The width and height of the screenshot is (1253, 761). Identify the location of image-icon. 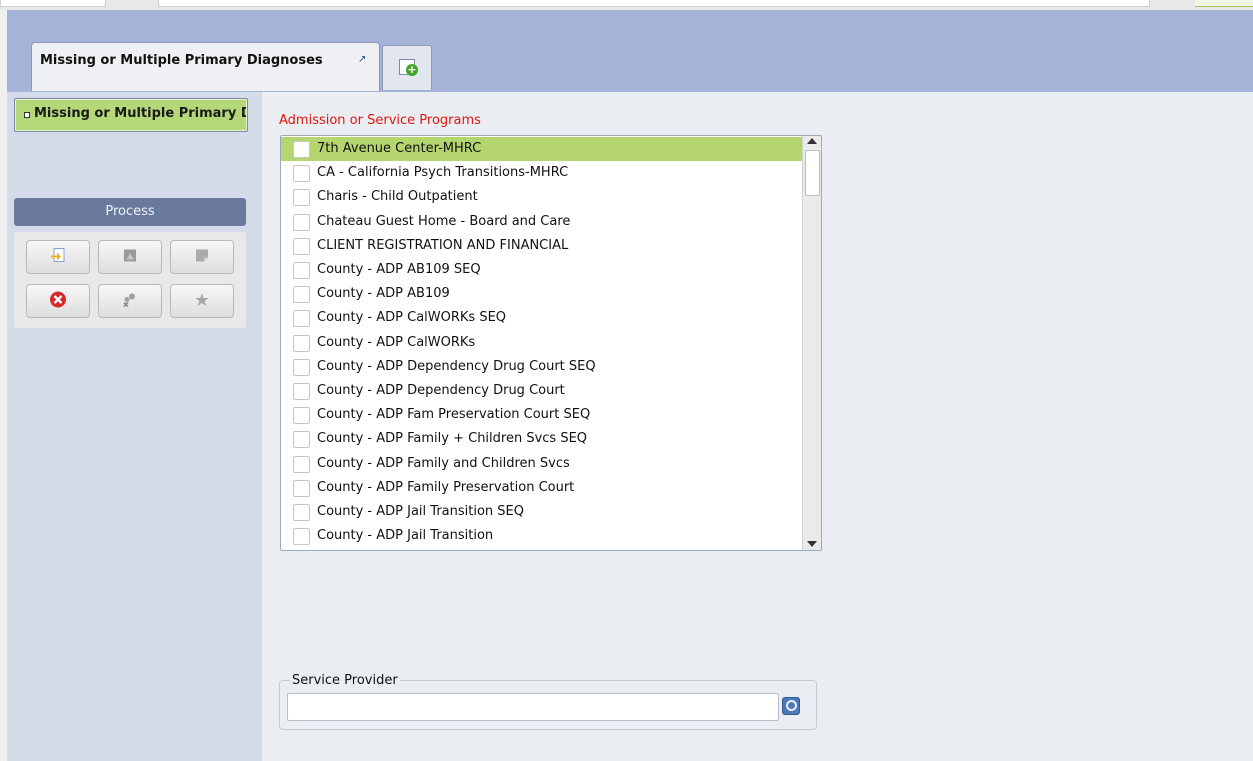
(130, 257).